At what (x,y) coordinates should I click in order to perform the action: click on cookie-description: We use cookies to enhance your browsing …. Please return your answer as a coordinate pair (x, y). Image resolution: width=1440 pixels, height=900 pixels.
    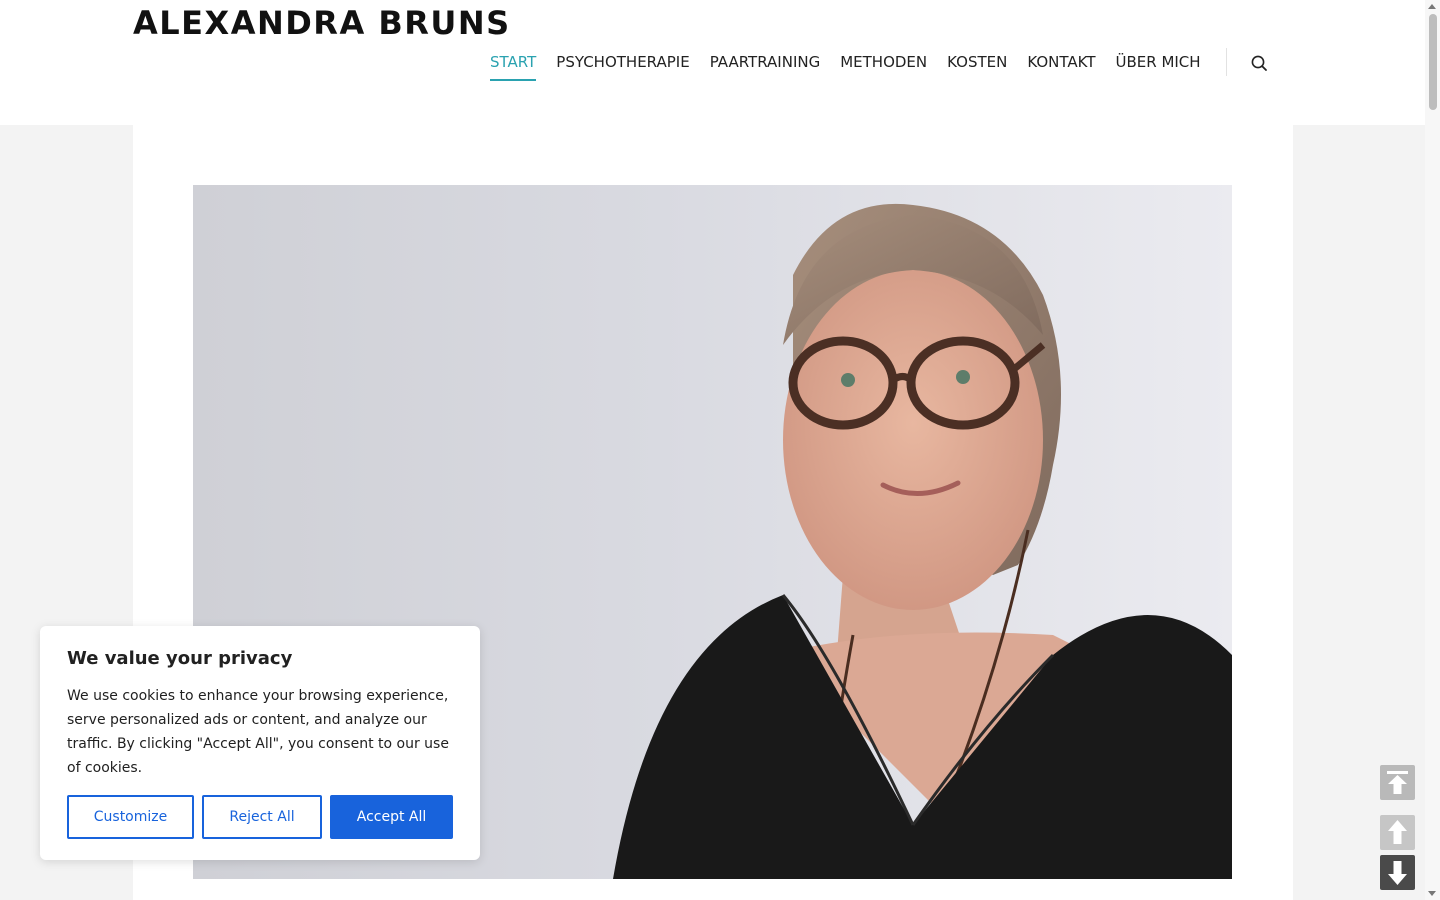
    Looking at the image, I should click on (258, 732).